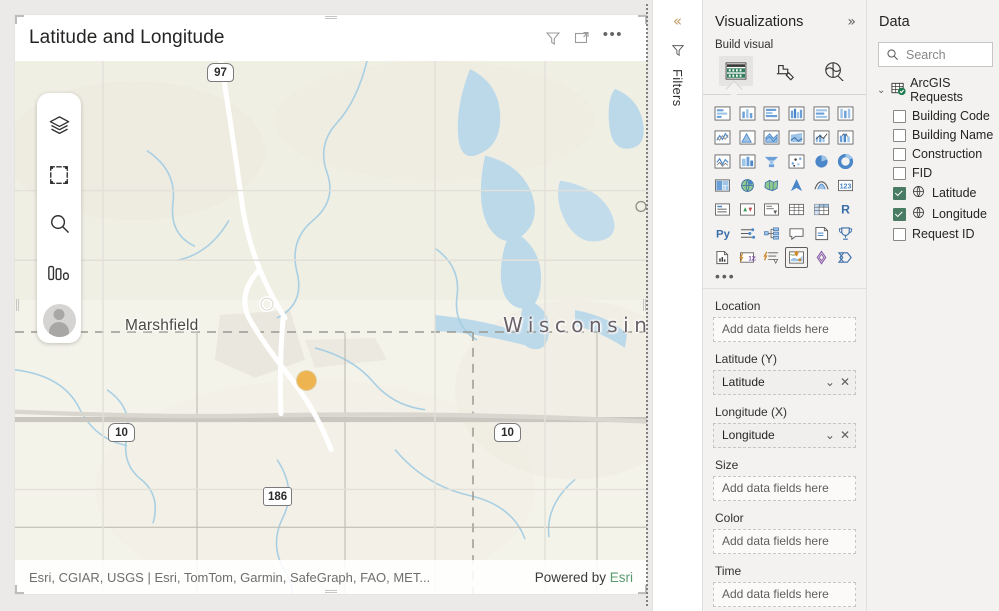 This screenshot has width=999, height=611. What do you see at coordinates (845, 137) in the screenshot?
I see `visual-type-ribbon-chart` at bounding box center [845, 137].